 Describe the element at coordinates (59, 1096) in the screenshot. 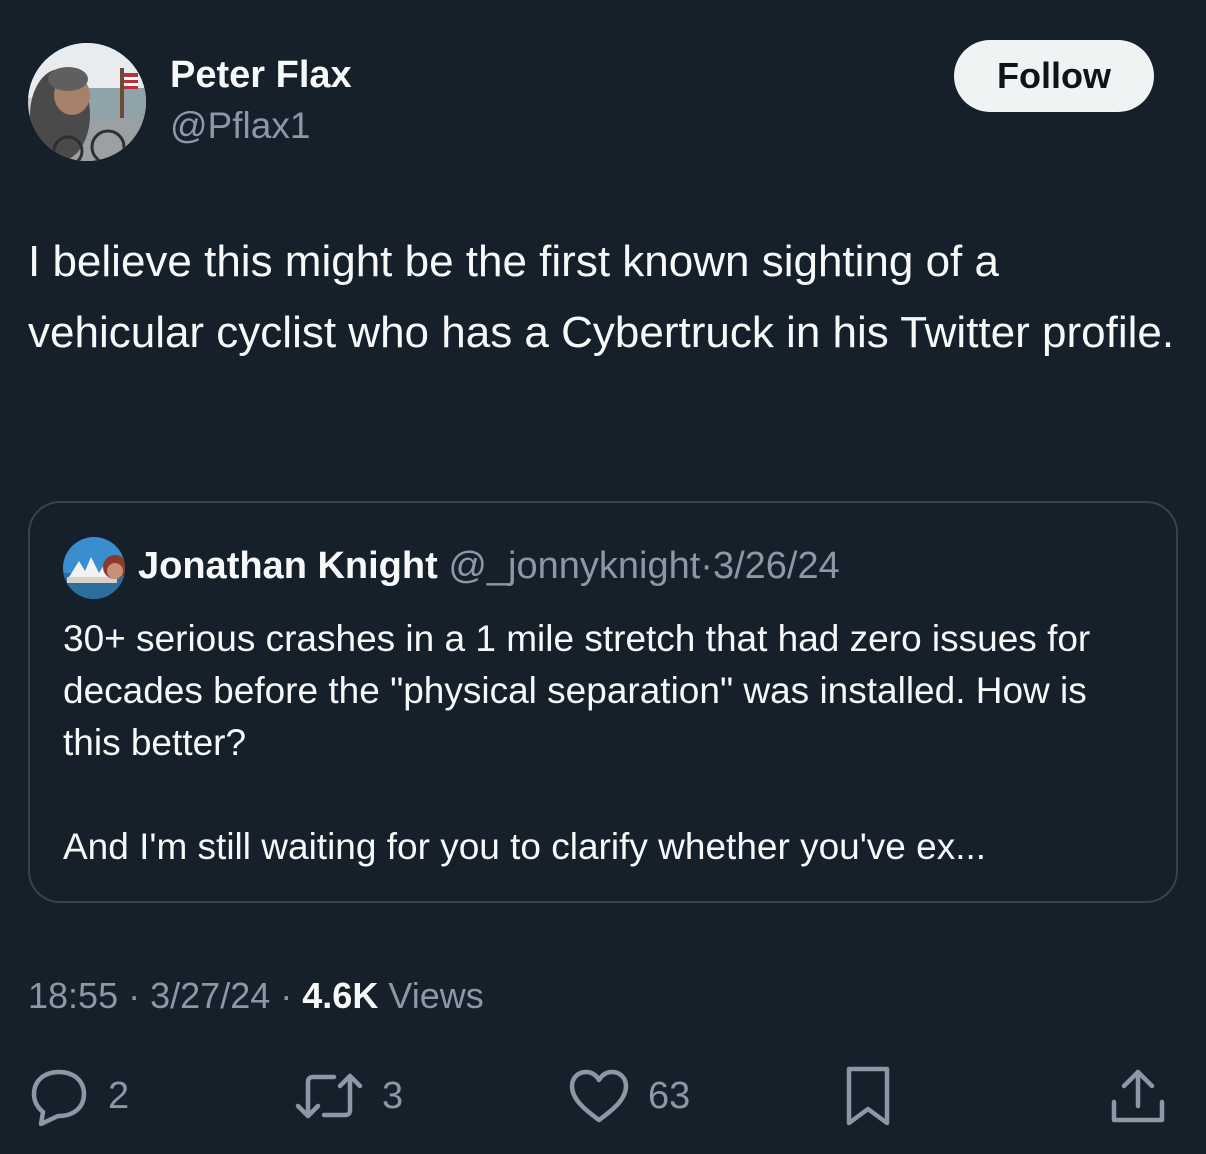

I see `reply-icon` at that location.